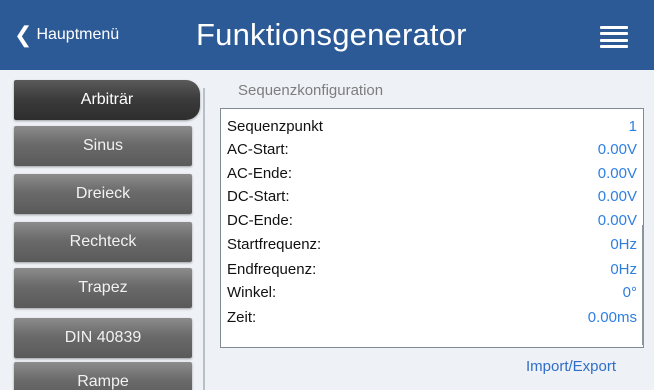  What do you see at coordinates (432, 220) in the screenshot?
I see `row-dc-ende: DC-Ende: 0.00V` at bounding box center [432, 220].